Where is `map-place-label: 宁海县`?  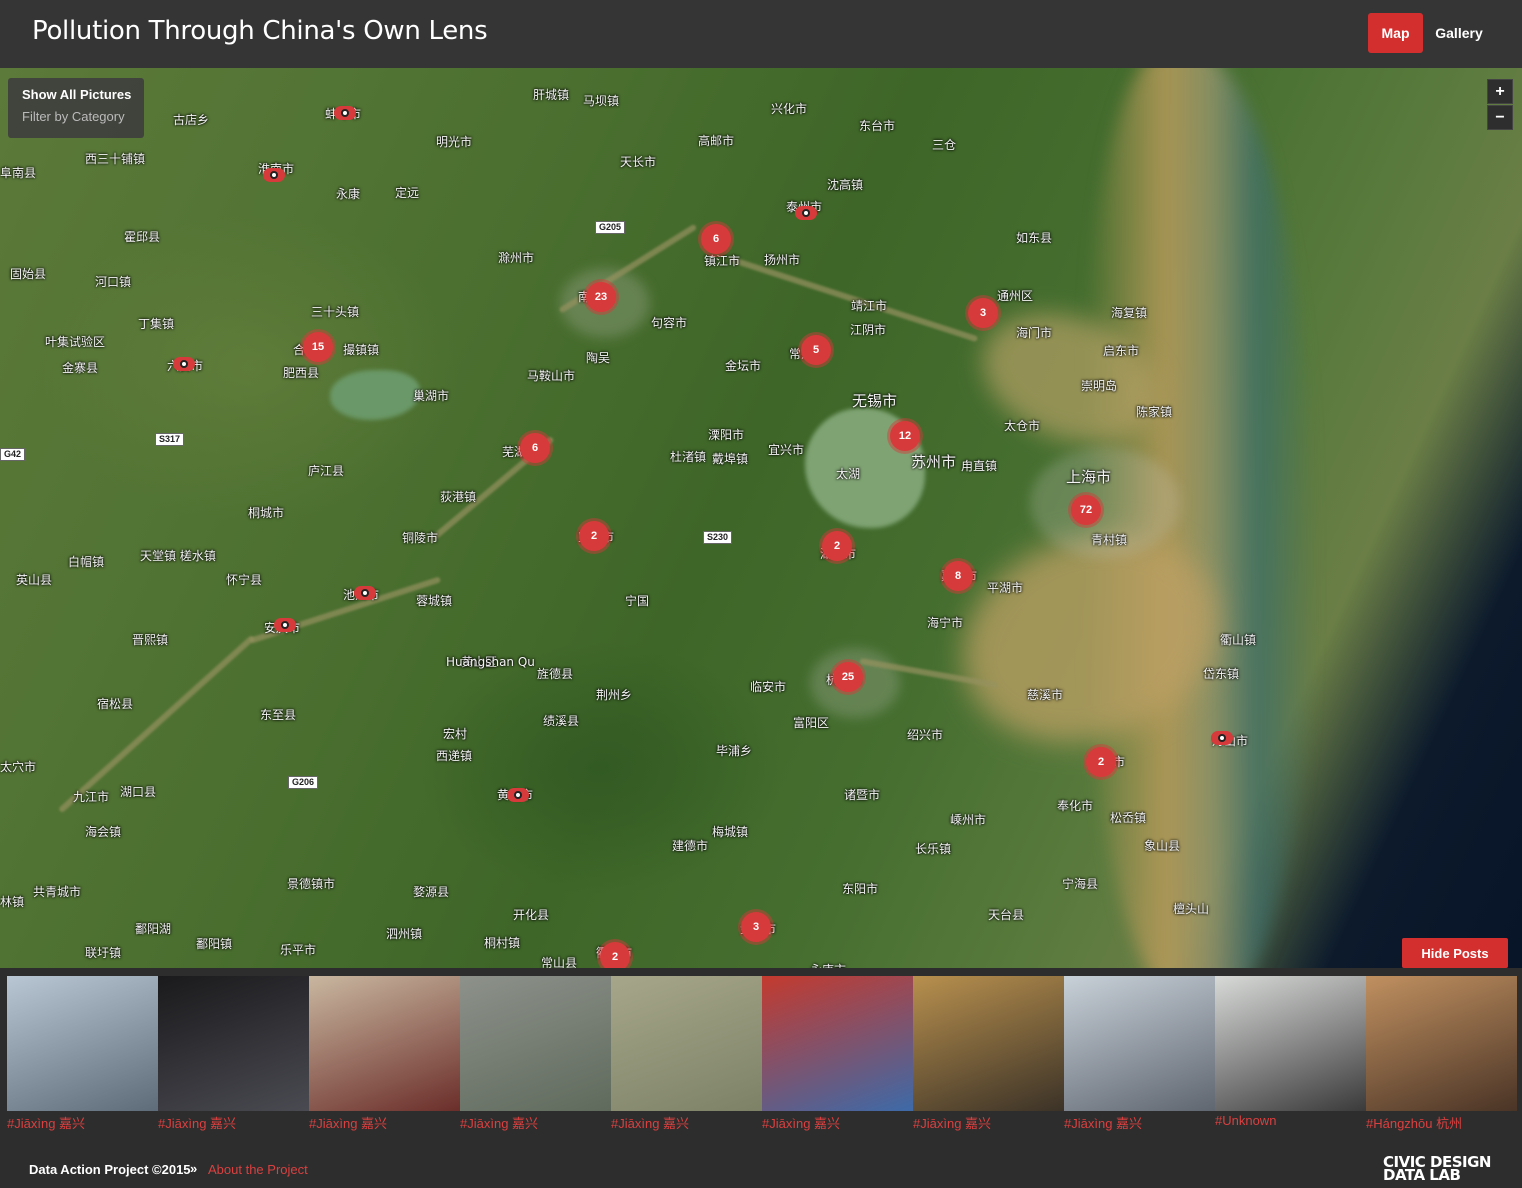
map-place-label: 宁海县 is located at coordinates (1080, 884).